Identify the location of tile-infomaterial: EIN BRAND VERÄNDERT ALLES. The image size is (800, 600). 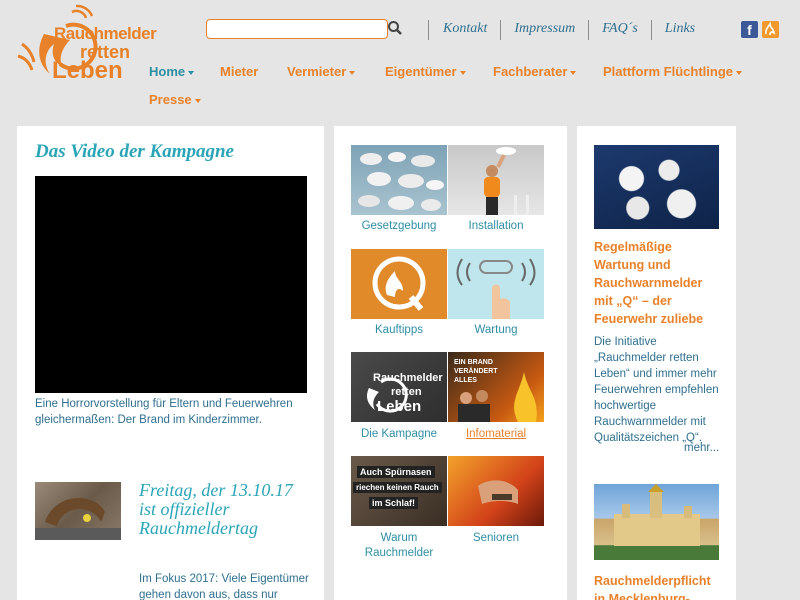
(496, 387).